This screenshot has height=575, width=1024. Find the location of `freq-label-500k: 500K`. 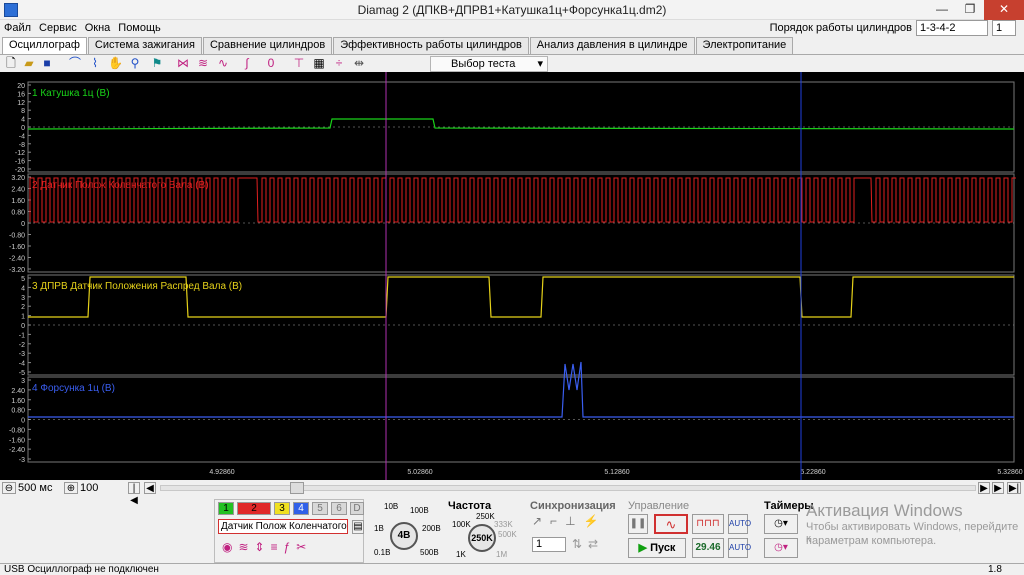

freq-label-500k: 500K is located at coordinates (507, 534).